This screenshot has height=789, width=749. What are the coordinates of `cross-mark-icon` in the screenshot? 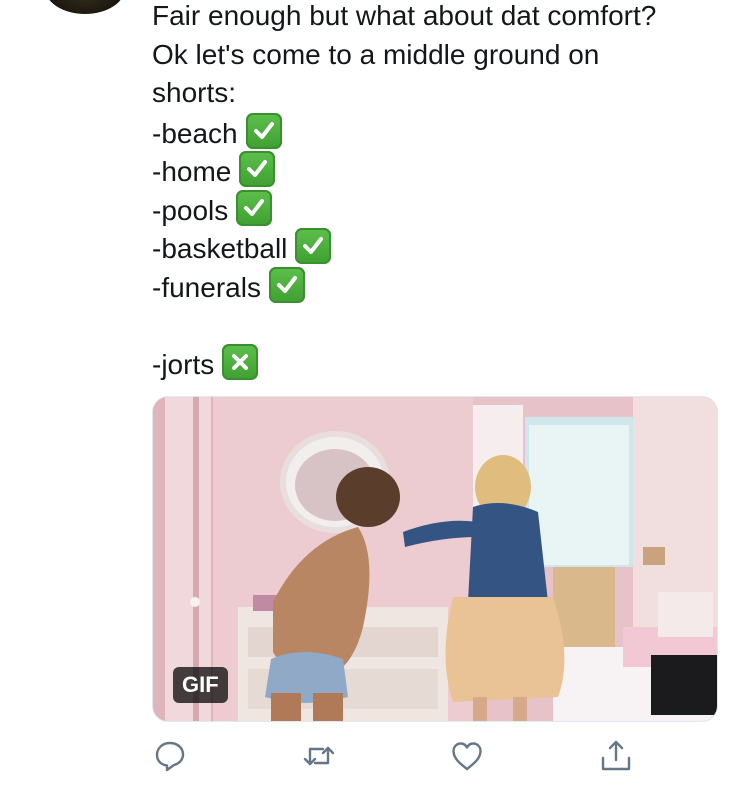 It's located at (240, 361).